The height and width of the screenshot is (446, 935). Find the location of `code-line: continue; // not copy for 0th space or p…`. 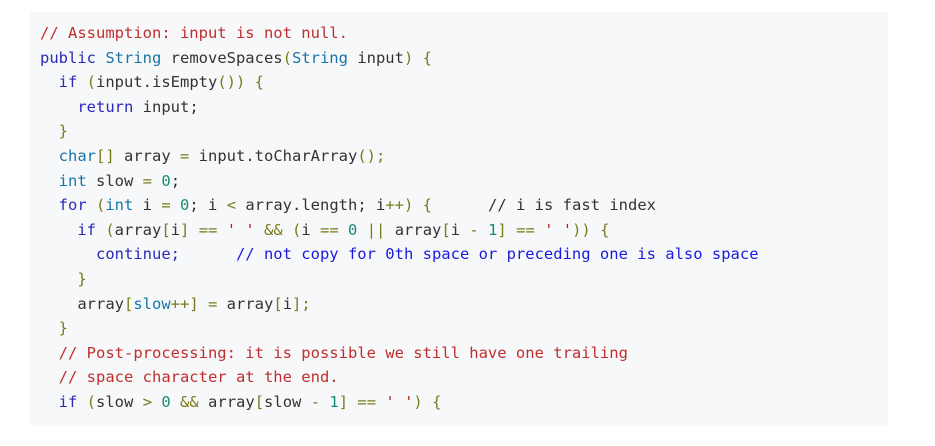

code-line: continue; // not copy for 0th space or p… is located at coordinates (464, 254).